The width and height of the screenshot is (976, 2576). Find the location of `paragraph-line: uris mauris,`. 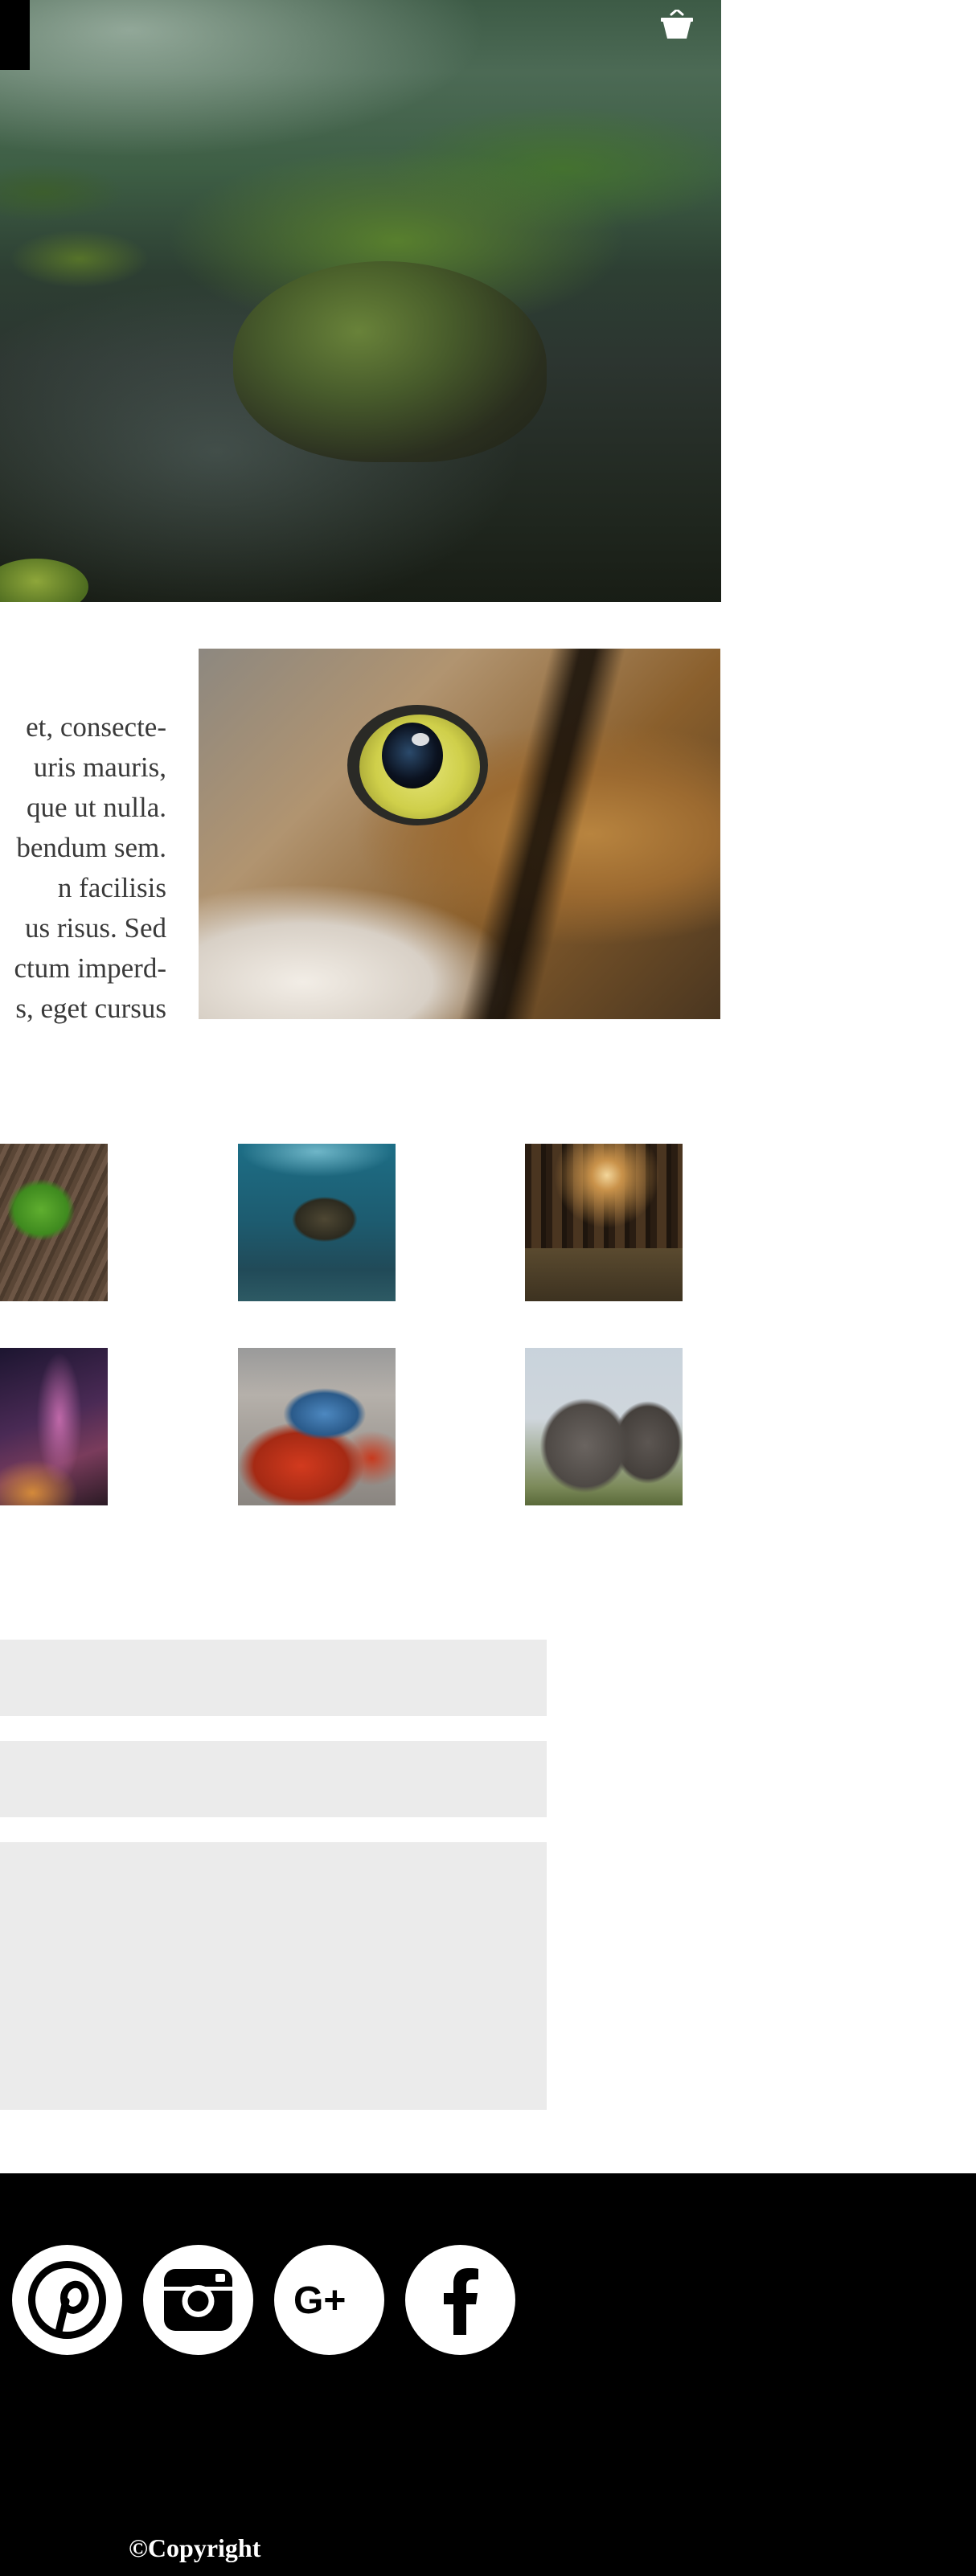

paragraph-line: uris mauris, is located at coordinates (100, 767).